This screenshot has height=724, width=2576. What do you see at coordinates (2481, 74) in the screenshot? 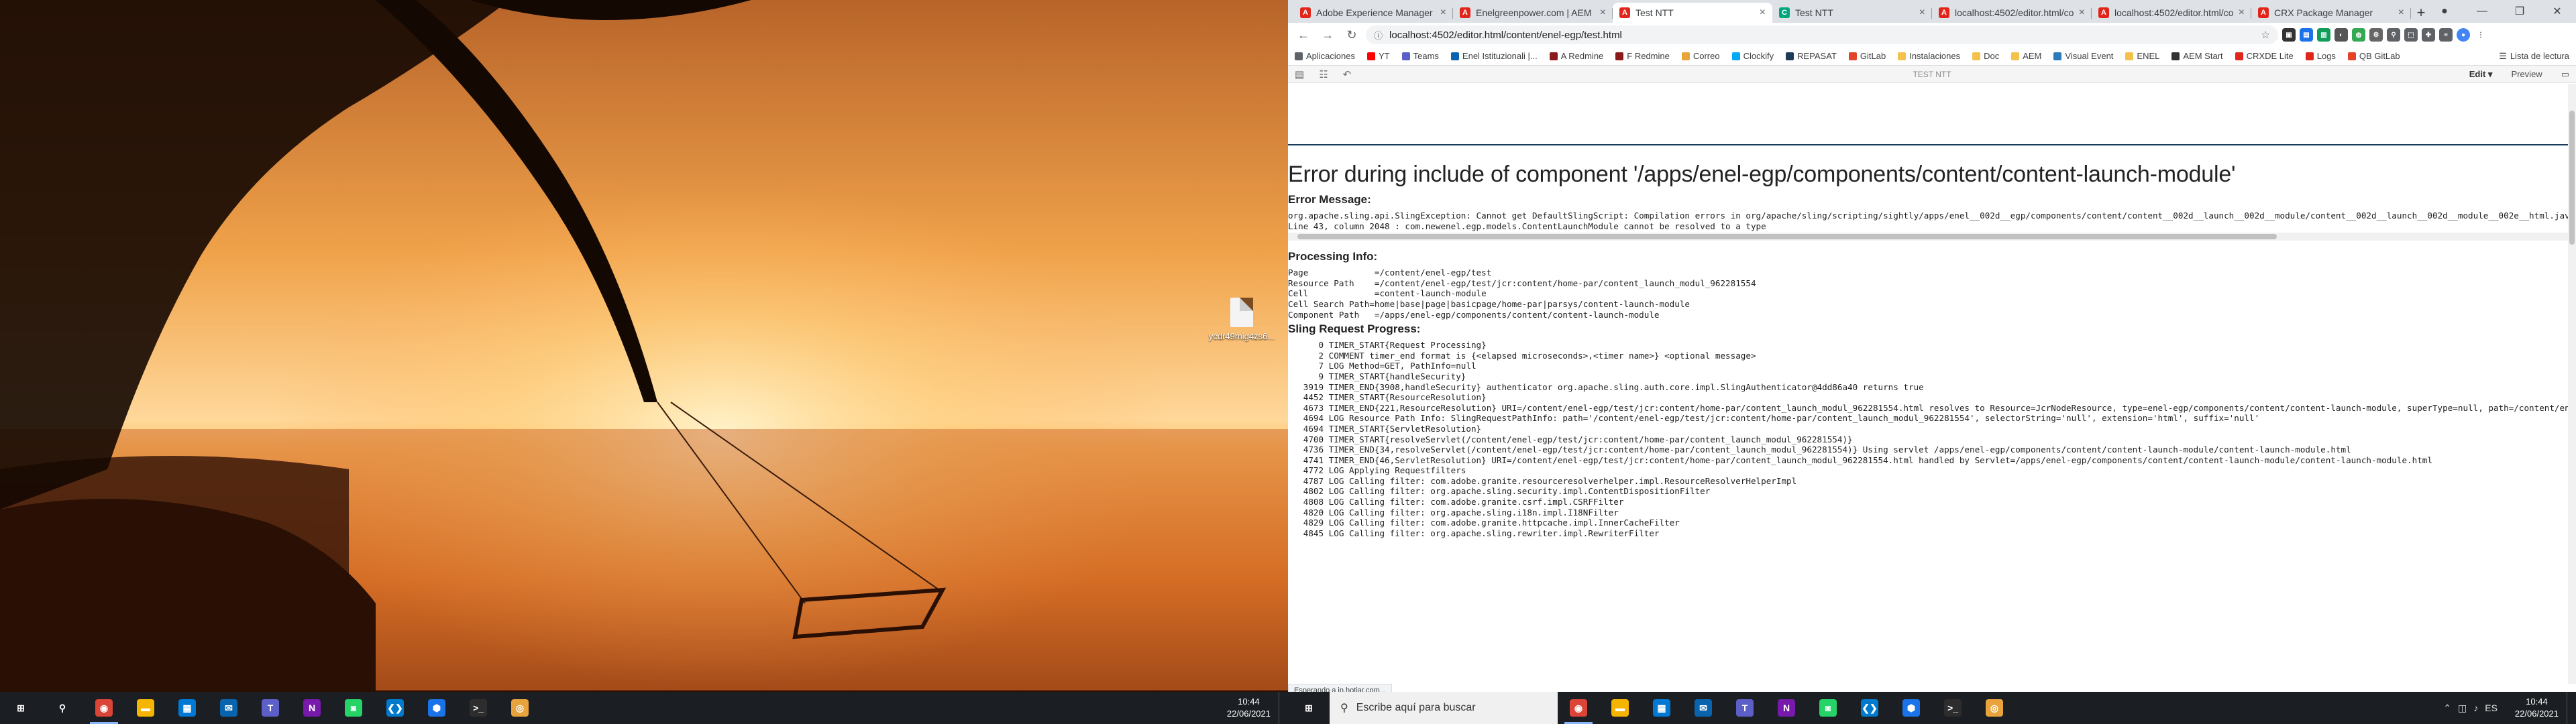
I see `mode-selector: Edit ▾` at bounding box center [2481, 74].